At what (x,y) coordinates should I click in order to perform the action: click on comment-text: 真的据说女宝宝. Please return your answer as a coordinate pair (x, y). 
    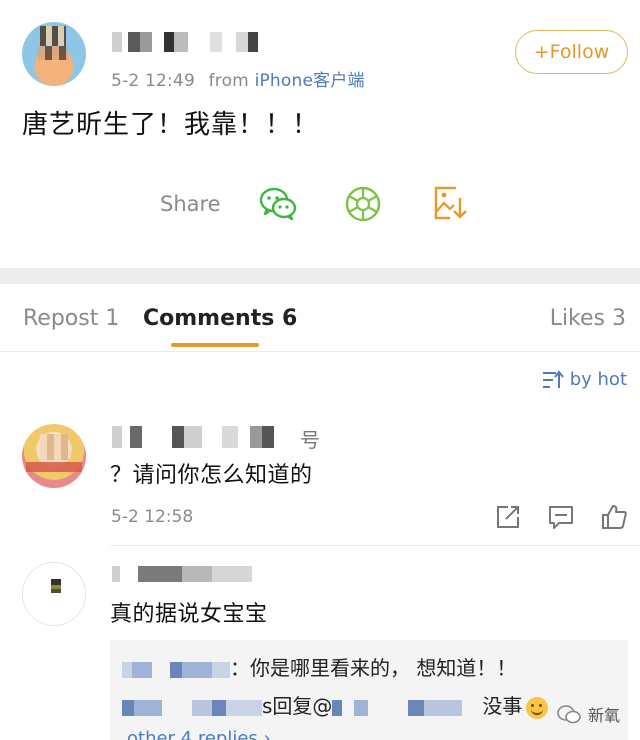
    Looking at the image, I should click on (189, 614).